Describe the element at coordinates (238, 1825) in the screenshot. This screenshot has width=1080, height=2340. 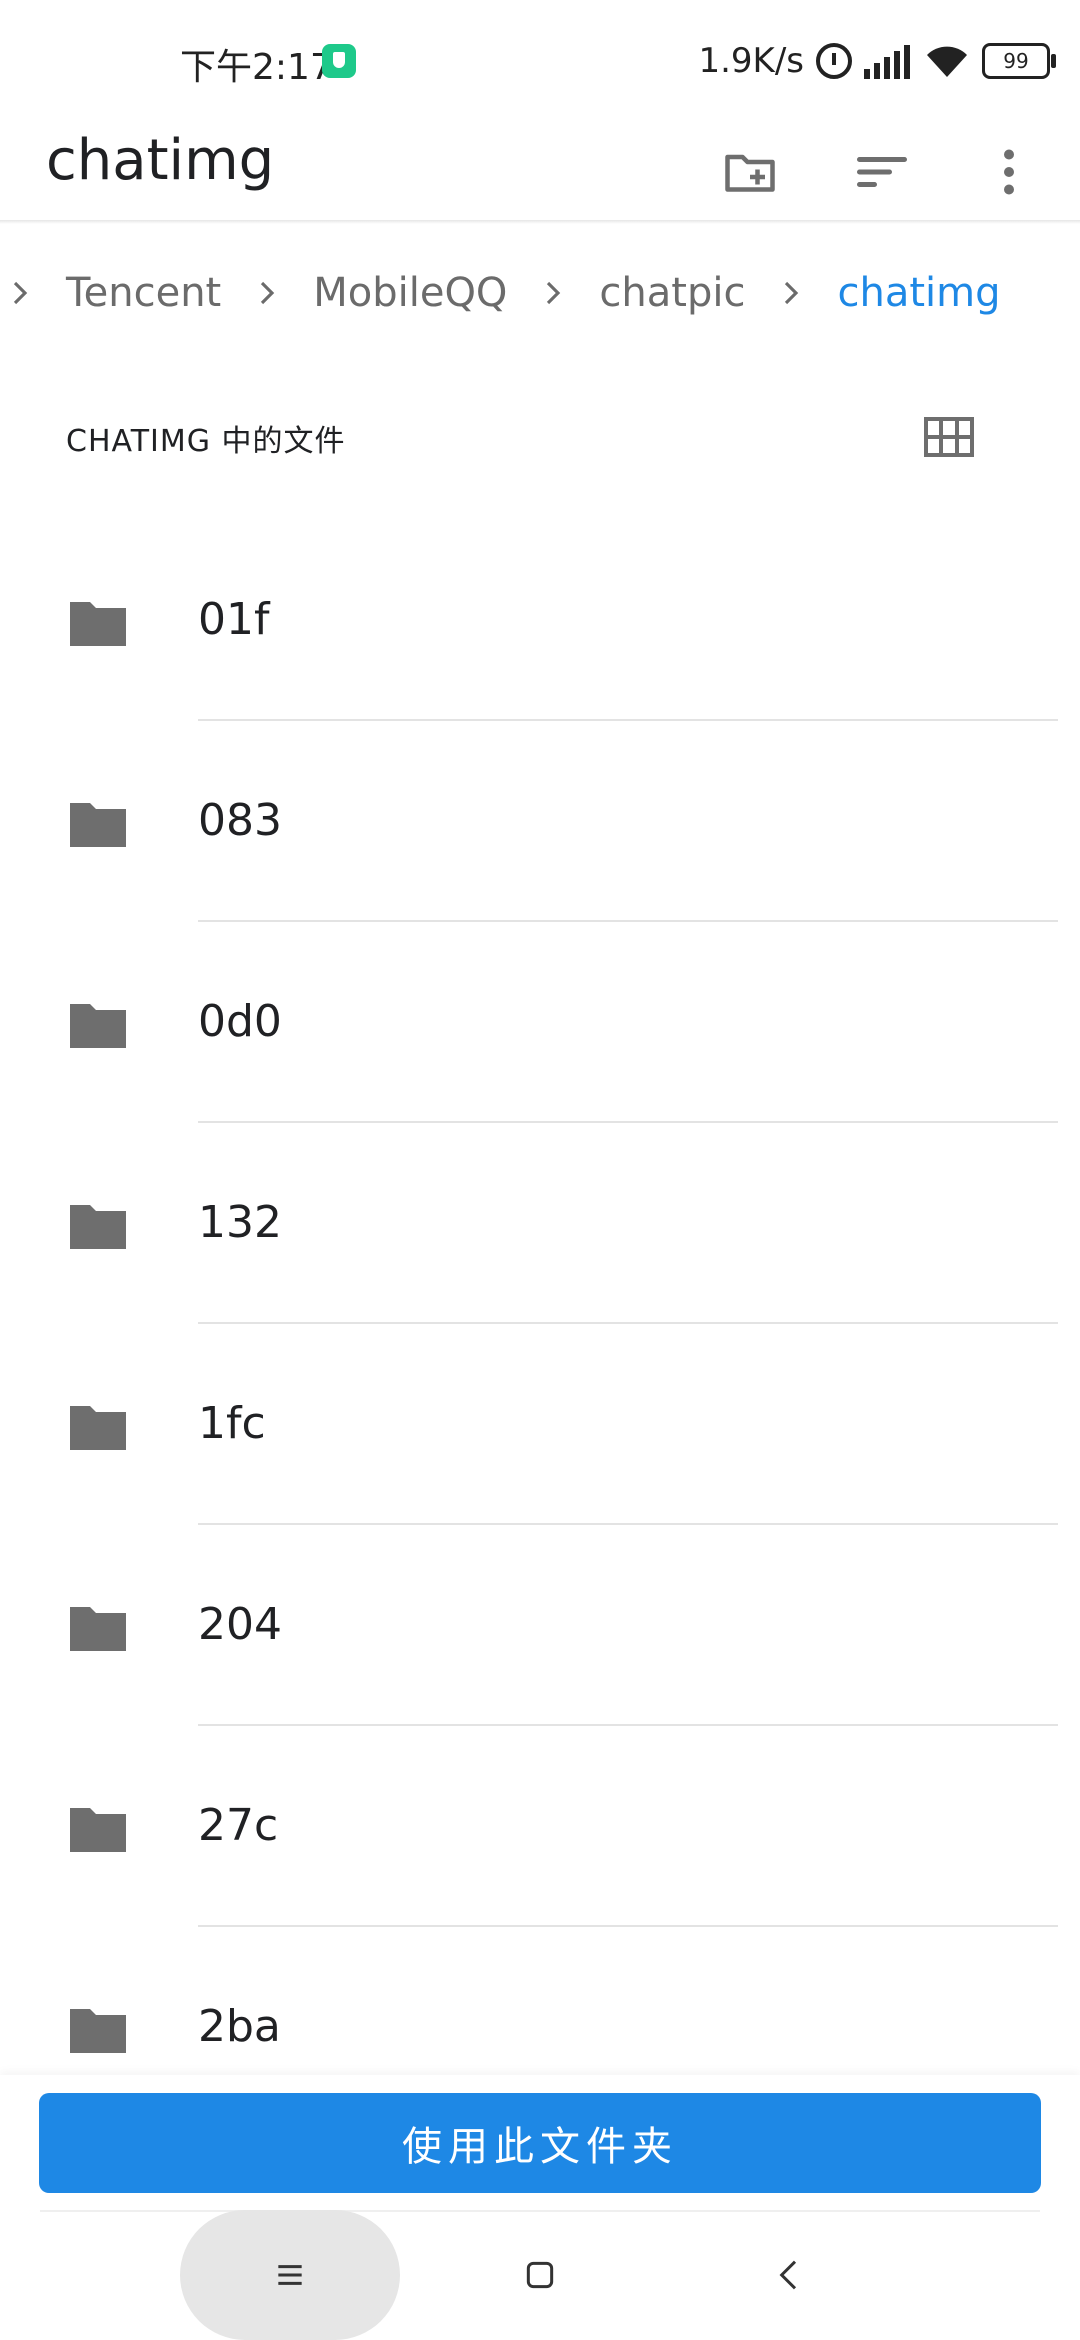
I see `folder-name: 27c` at that location.